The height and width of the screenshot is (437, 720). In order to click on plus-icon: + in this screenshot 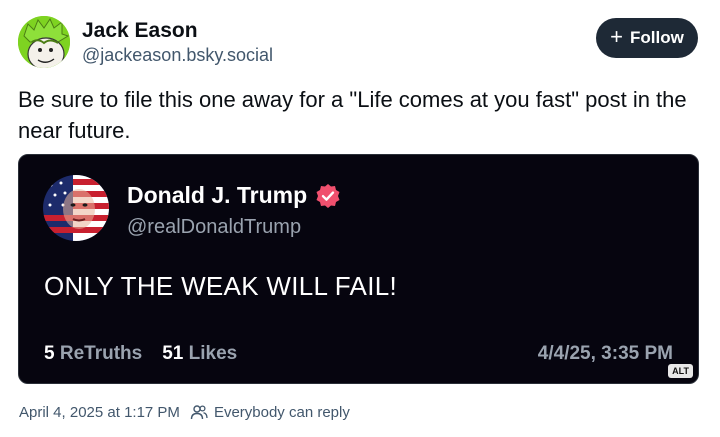, I will do `click(617, 36)`.